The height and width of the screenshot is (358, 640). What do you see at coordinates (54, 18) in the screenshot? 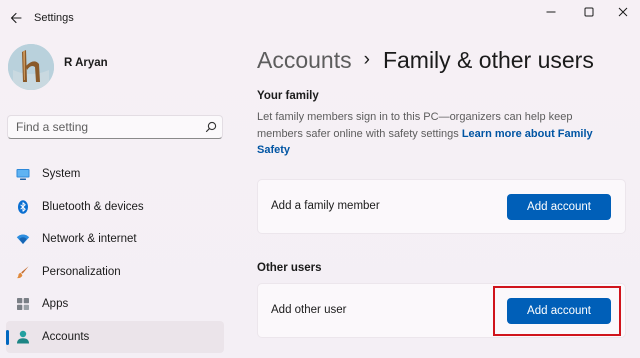
I see `app-title: Settings` at bounding box center [54, 18].